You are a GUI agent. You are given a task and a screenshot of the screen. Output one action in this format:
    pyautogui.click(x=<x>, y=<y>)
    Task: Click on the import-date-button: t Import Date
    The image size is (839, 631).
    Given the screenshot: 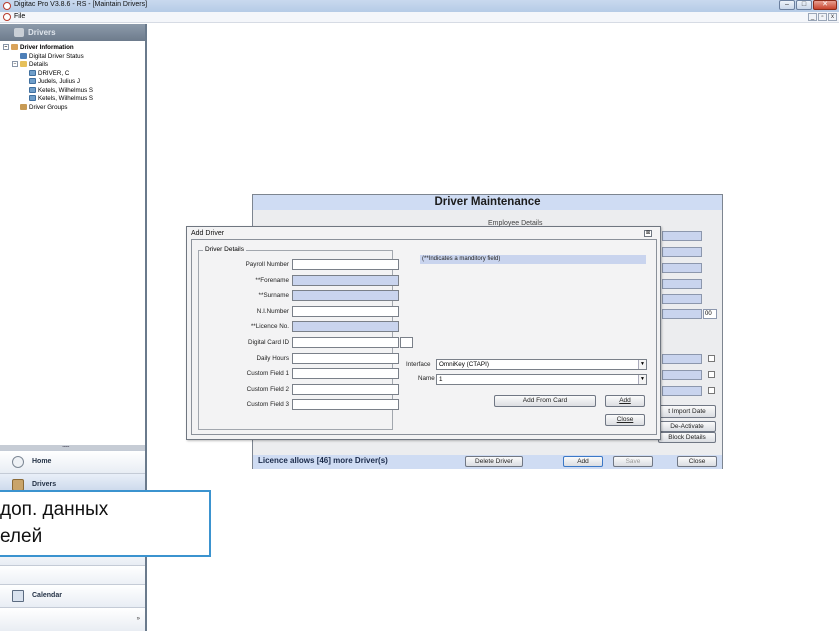 What is the action you would take?
    pyautogui.click(x=687, y=411)
    